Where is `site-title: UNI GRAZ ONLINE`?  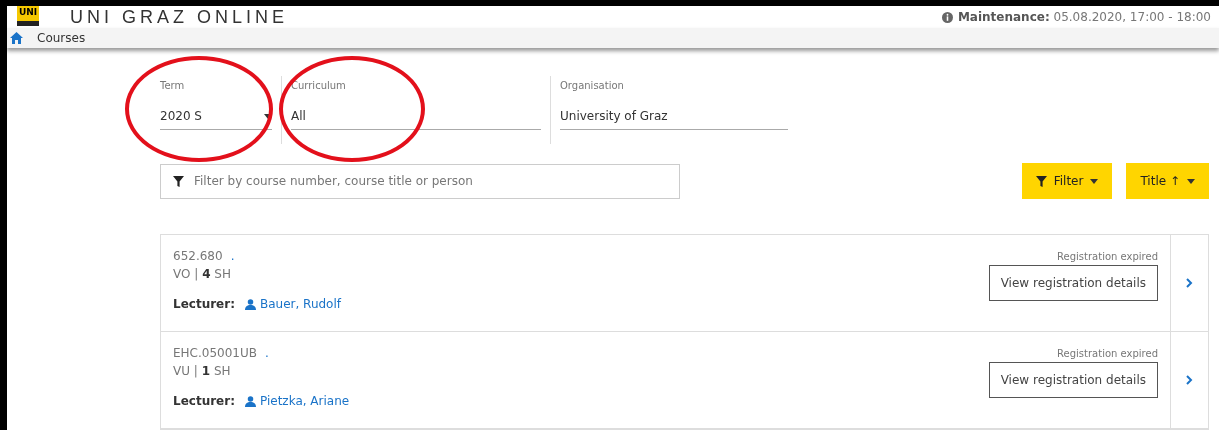
site-title: UNI GRAZ ONLINE is located at coordinates (179, 17).